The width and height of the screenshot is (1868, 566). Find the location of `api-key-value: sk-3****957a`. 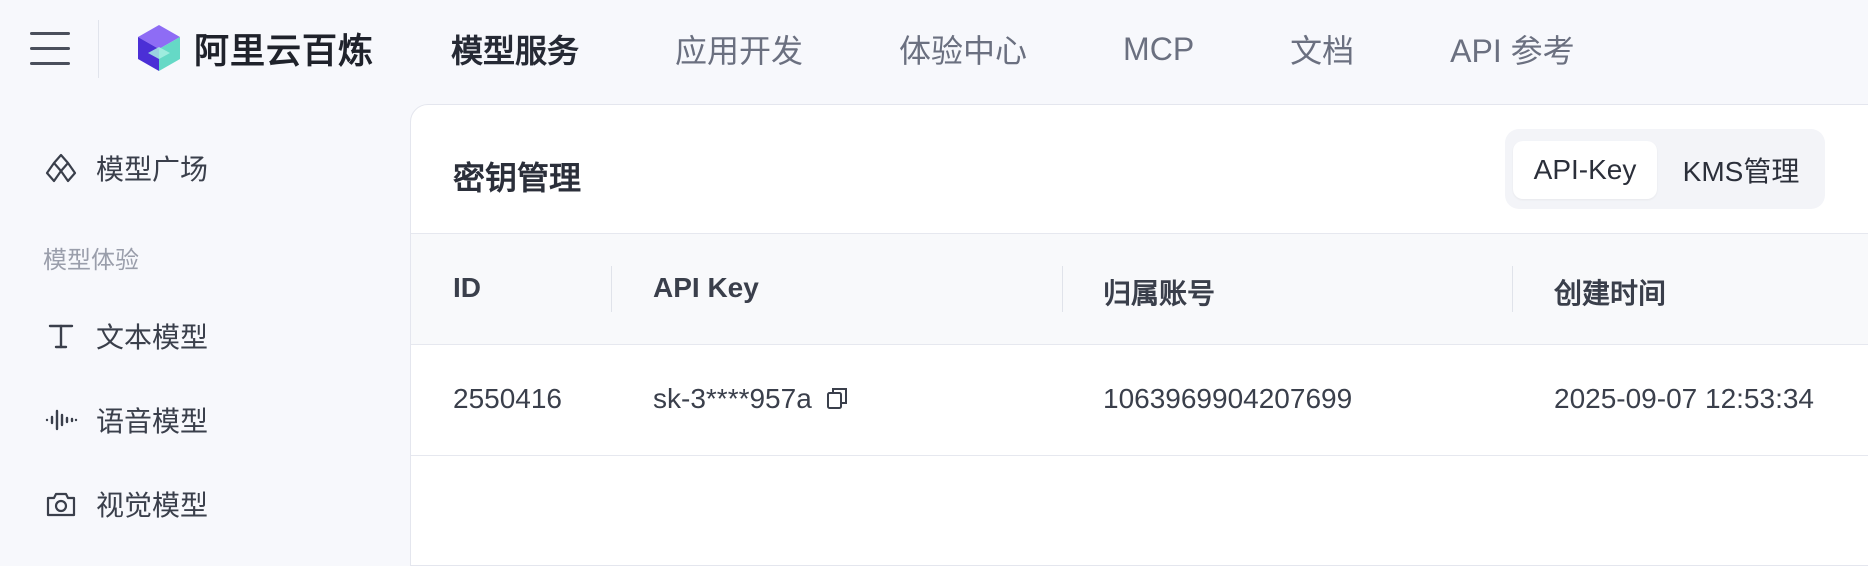

api-key-value: sk-3****957a is located at coordinates (732, 398).